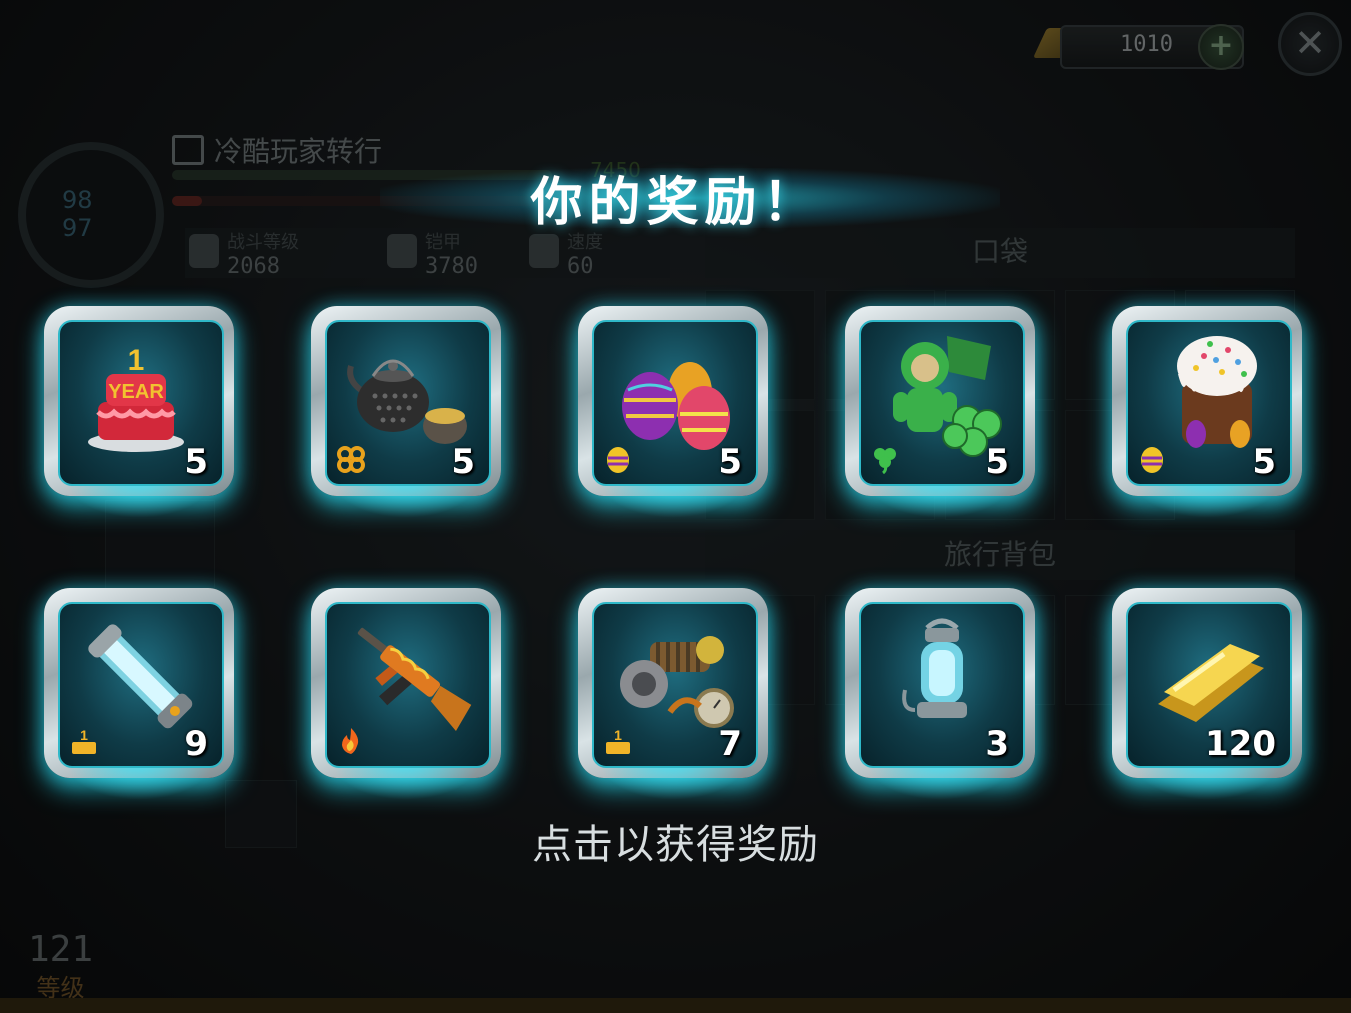 The height and width of the screenshot is (1013, 1351). I want to click on fire-icon, so click(350, 741).